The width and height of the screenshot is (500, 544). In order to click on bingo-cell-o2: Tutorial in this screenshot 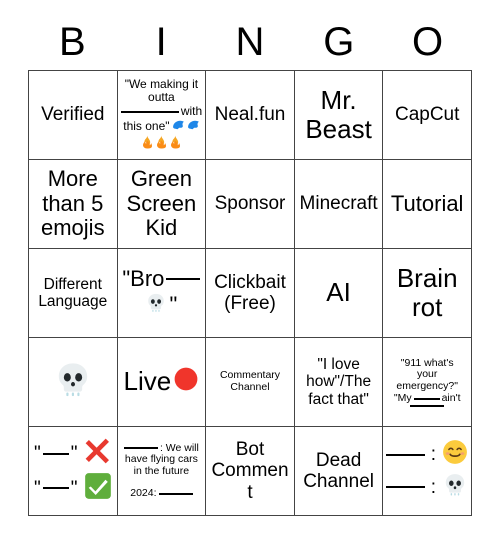, I will do `click(427, 204)`.